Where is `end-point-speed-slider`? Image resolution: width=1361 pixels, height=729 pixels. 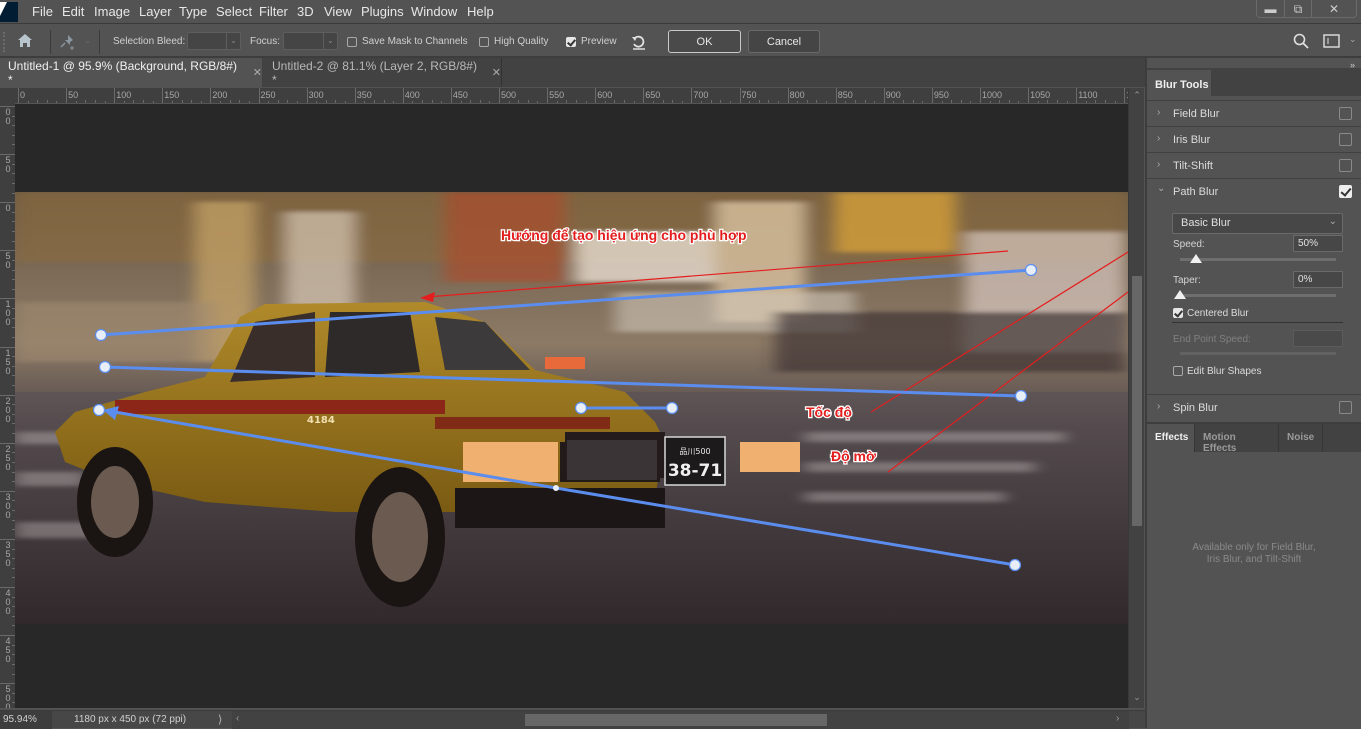
end-point-speed-slider is located at coordinates (1258, 353).